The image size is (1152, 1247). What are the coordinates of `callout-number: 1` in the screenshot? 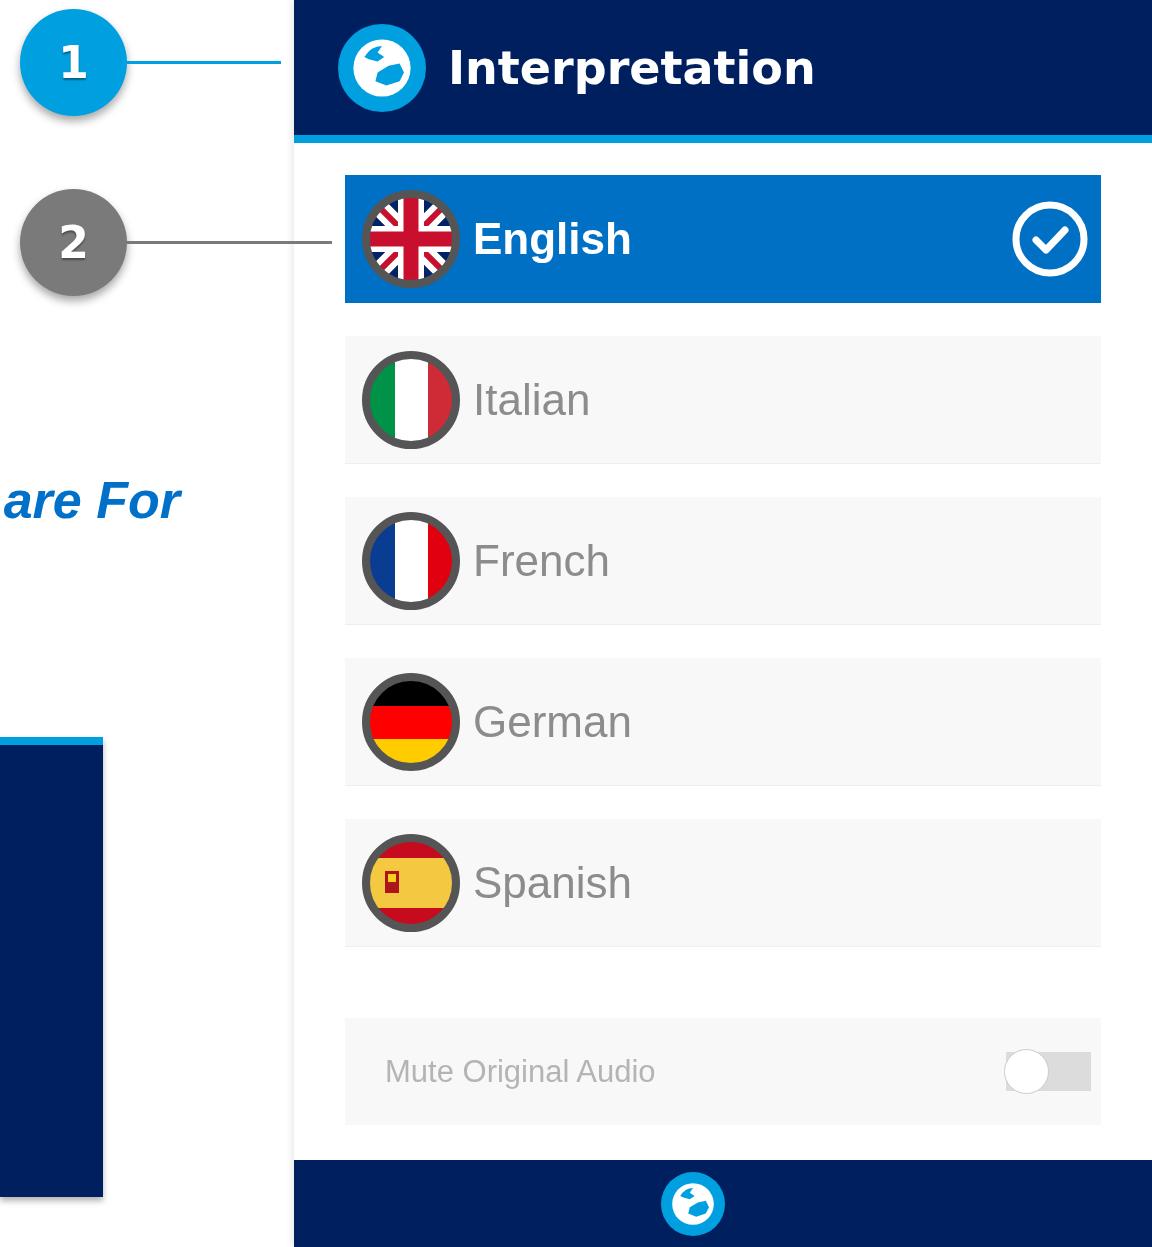 It's located at (73, 62).